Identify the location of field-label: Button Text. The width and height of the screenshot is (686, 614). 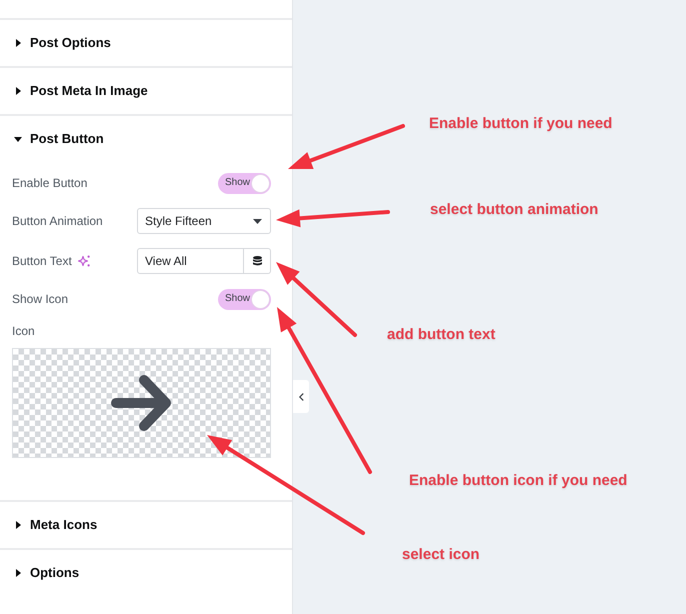
(42, 261).